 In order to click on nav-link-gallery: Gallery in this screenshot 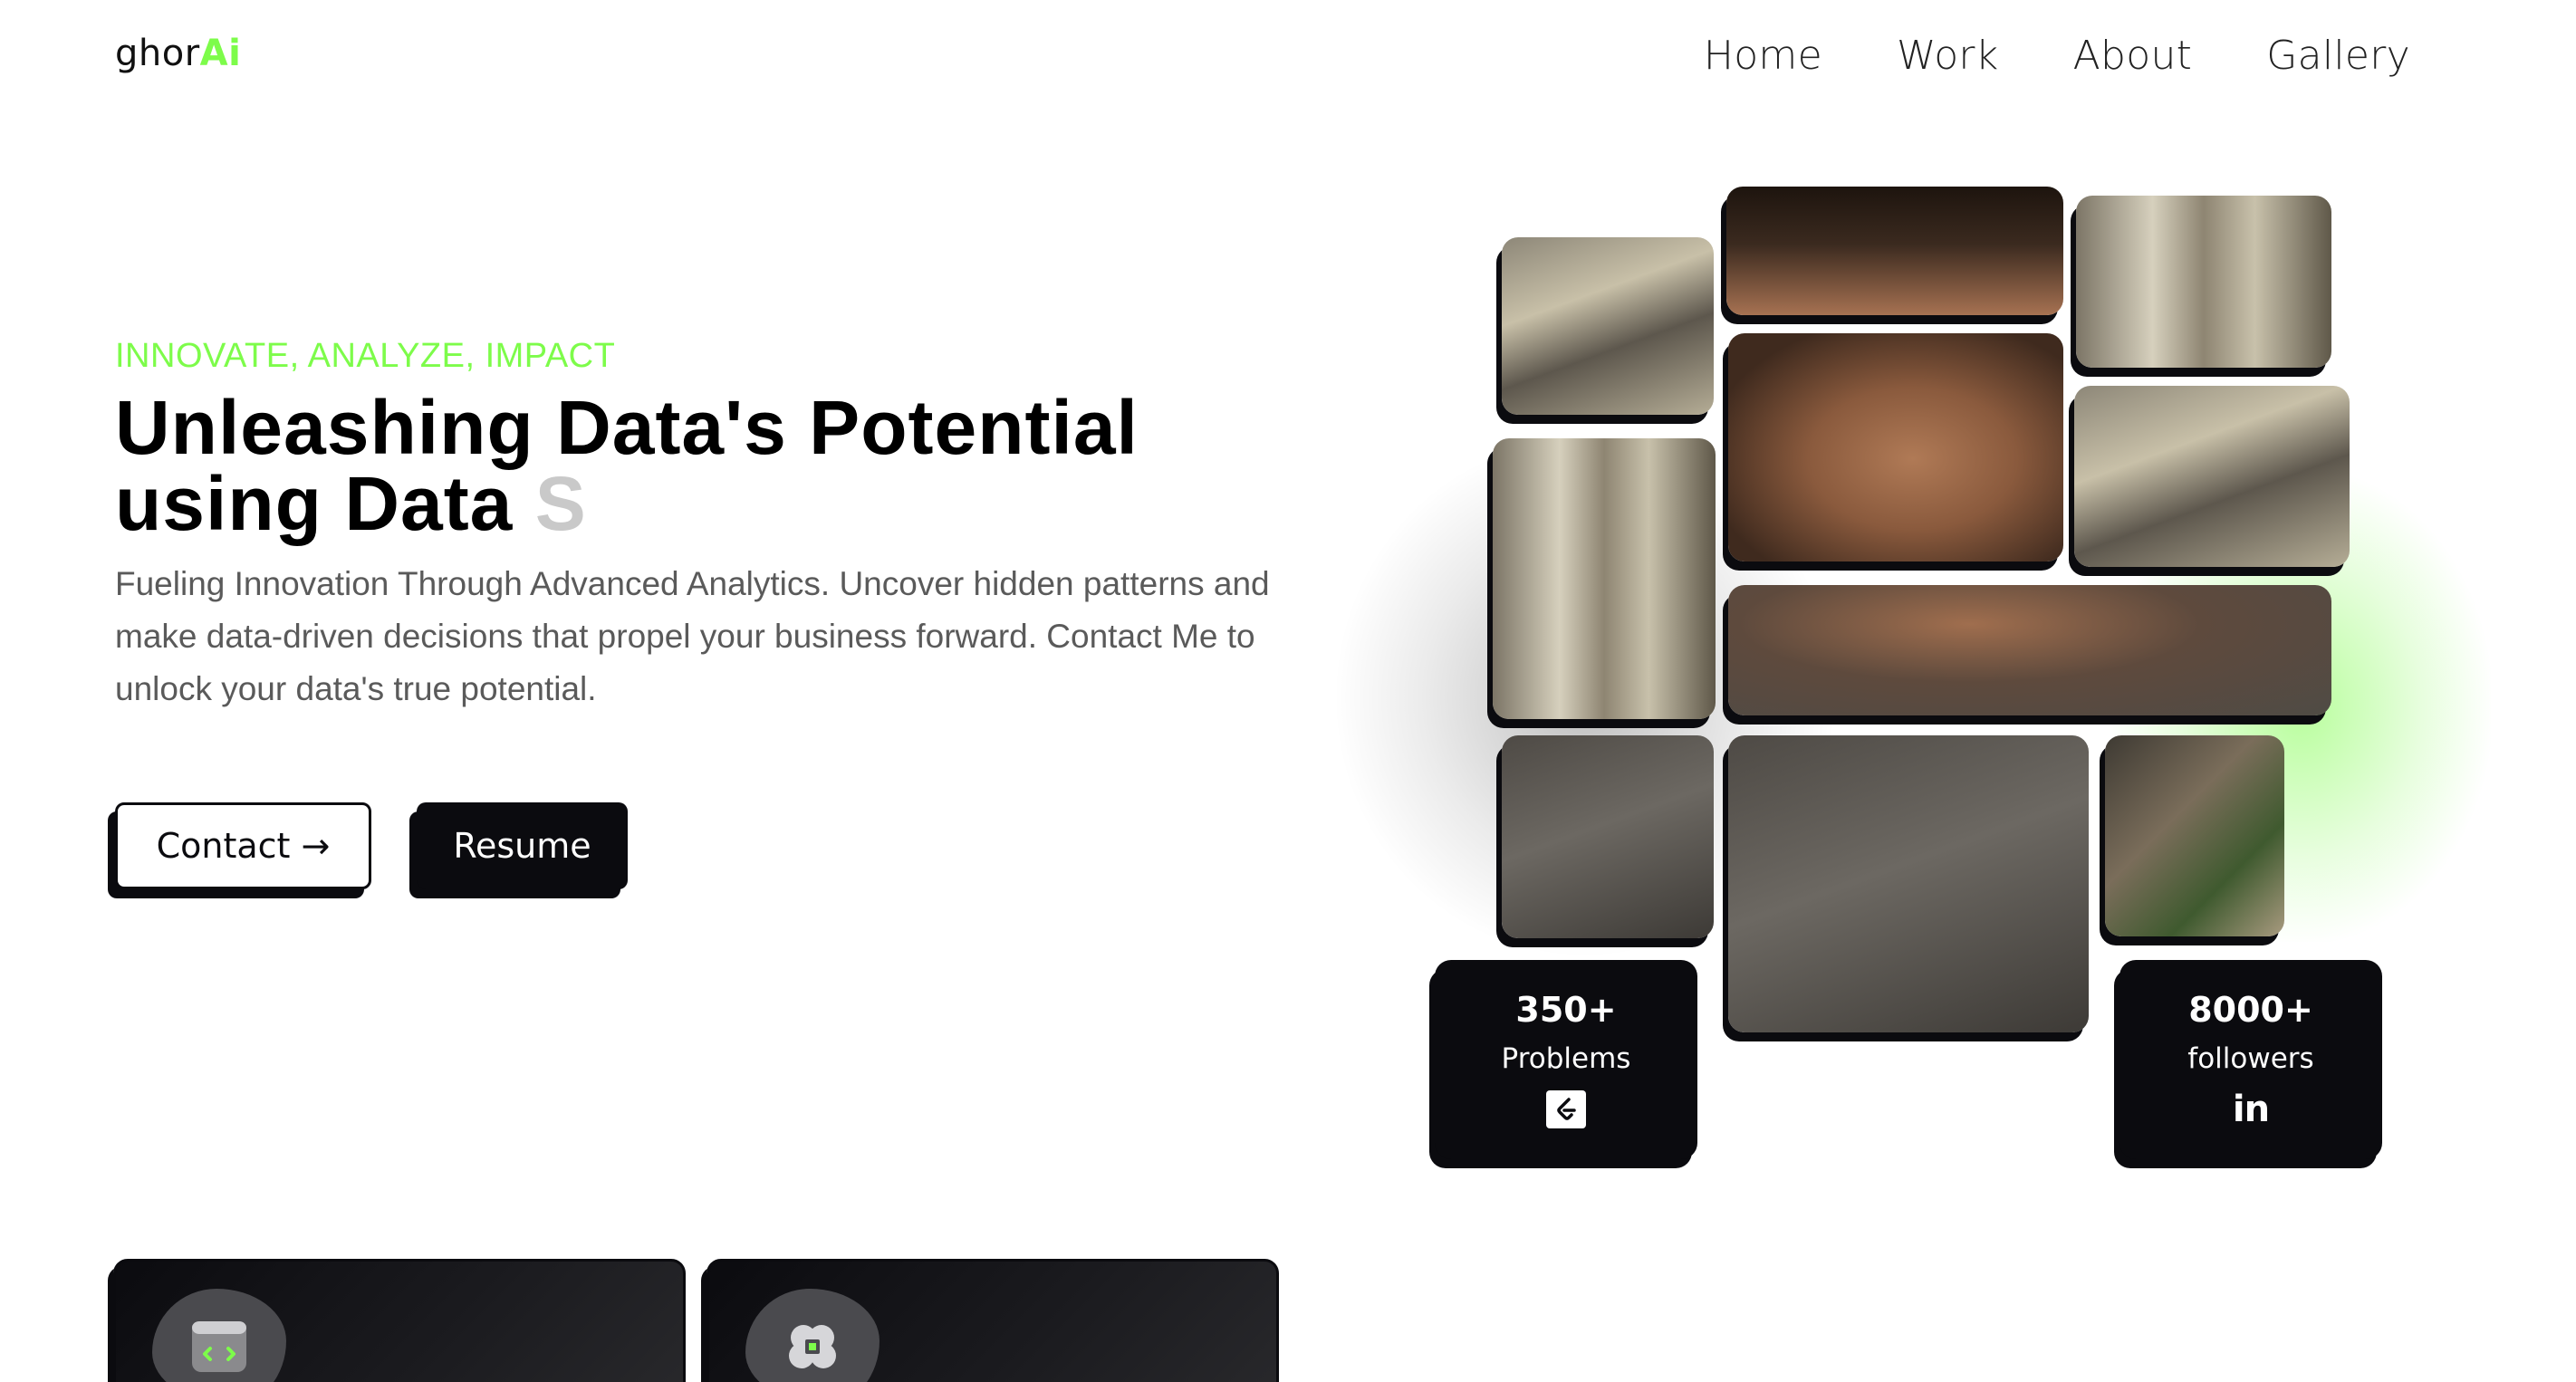, I will do `click(2338, 56)`.